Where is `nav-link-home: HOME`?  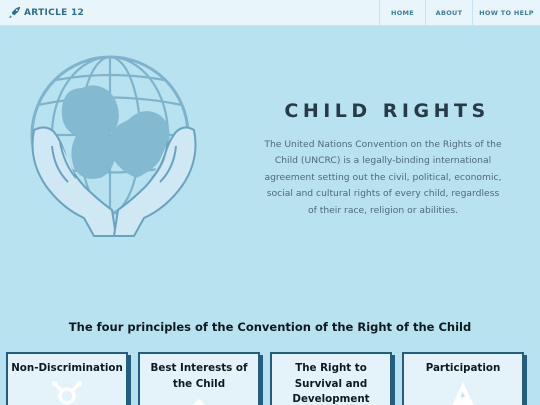
nav-link-home: HOME is located at coordinates (402, 13).